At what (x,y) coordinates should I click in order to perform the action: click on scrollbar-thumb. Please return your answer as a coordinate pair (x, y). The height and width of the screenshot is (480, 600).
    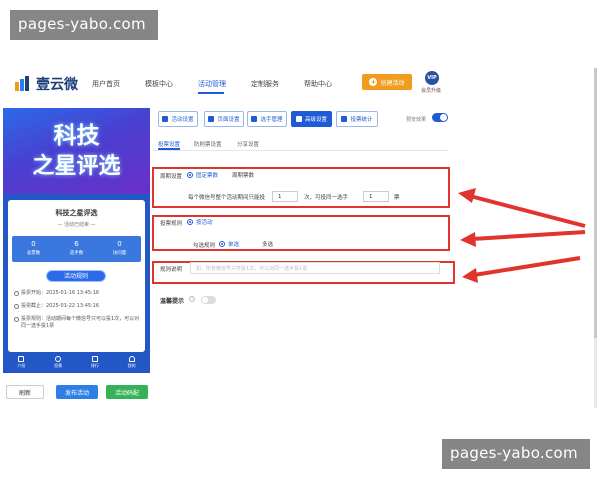
    Looking at the image, I should click on (595, 203).